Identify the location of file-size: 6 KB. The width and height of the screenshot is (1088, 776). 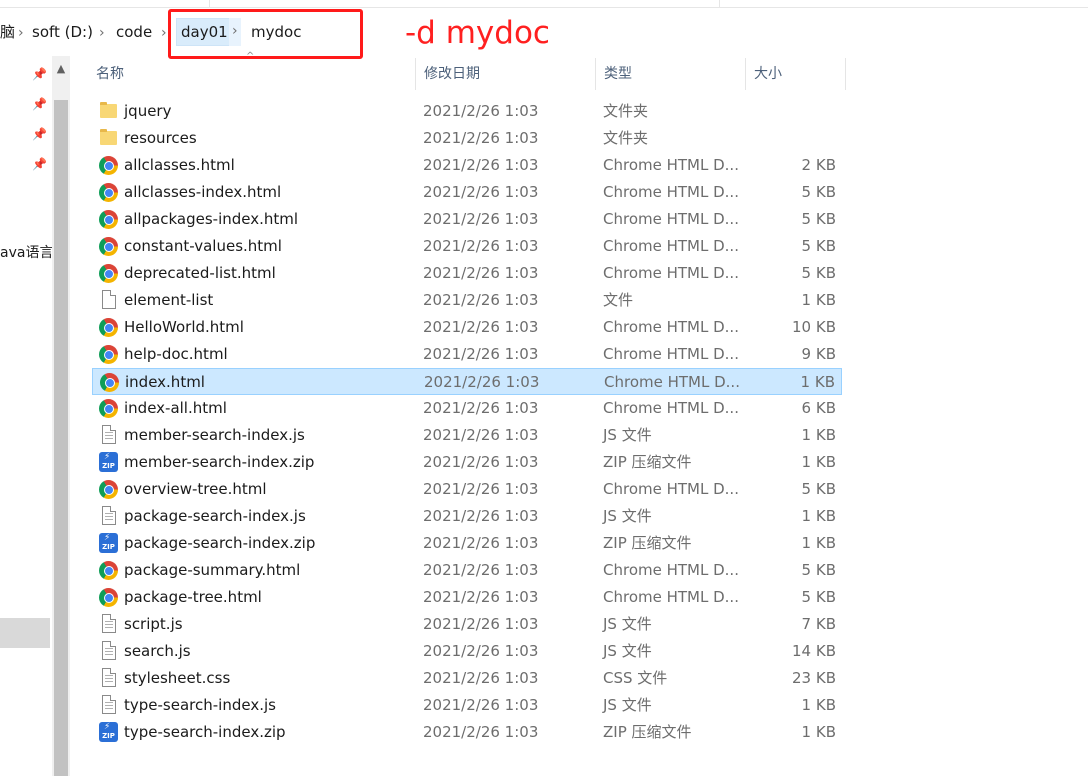
(818, 408).